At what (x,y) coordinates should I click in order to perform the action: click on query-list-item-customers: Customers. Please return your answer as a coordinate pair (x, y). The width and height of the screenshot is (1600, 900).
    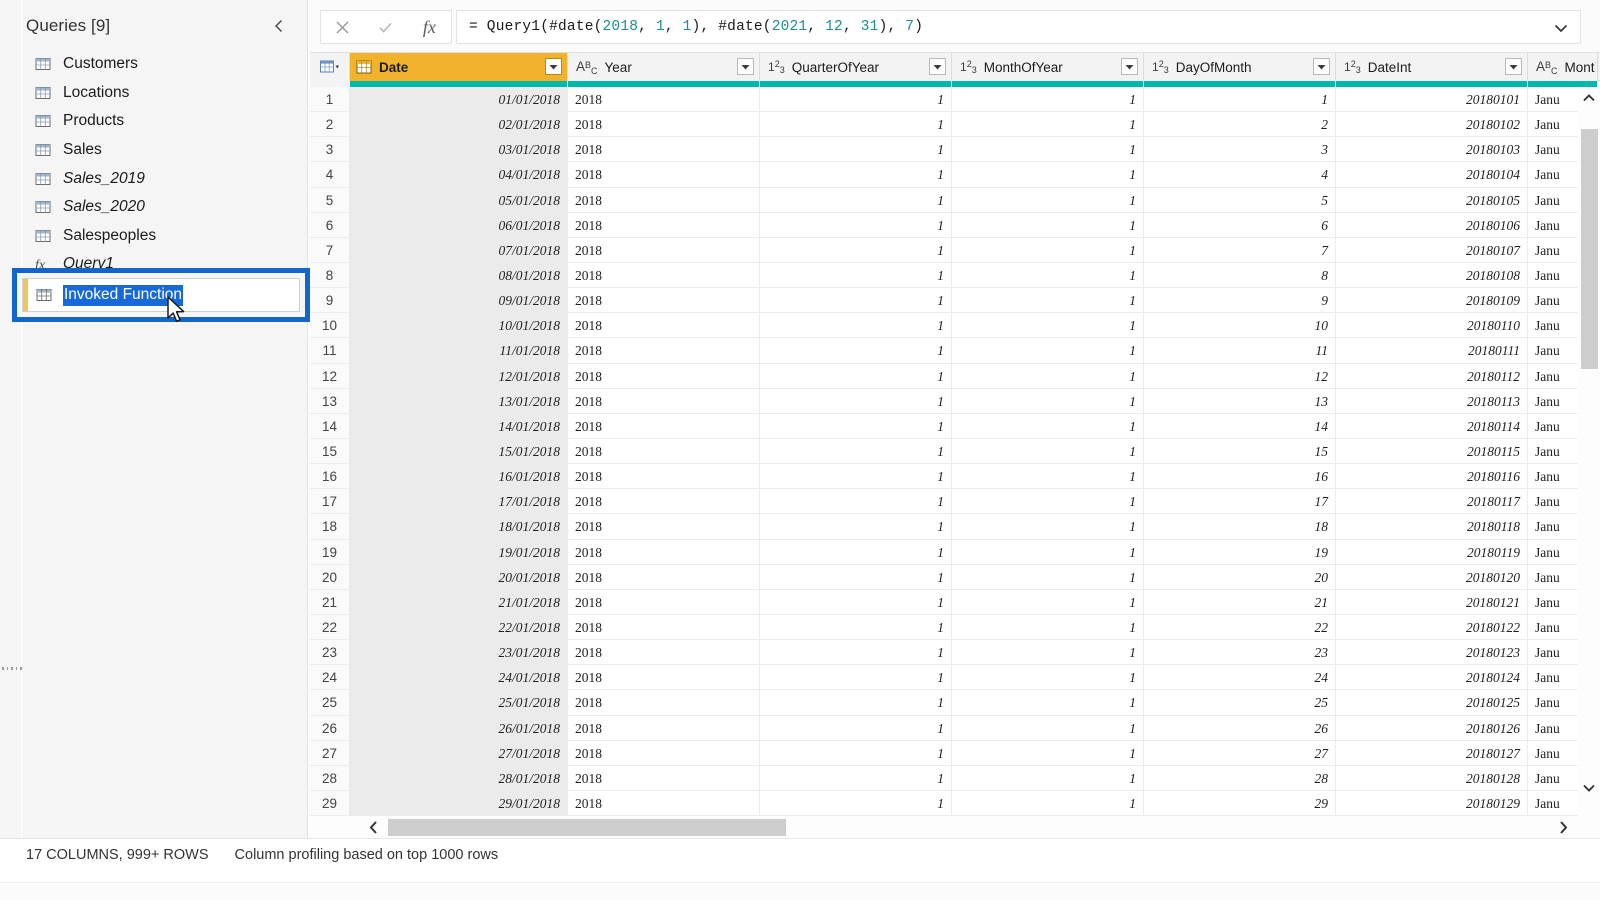
    Looking at the image, I should click on (154, 64).